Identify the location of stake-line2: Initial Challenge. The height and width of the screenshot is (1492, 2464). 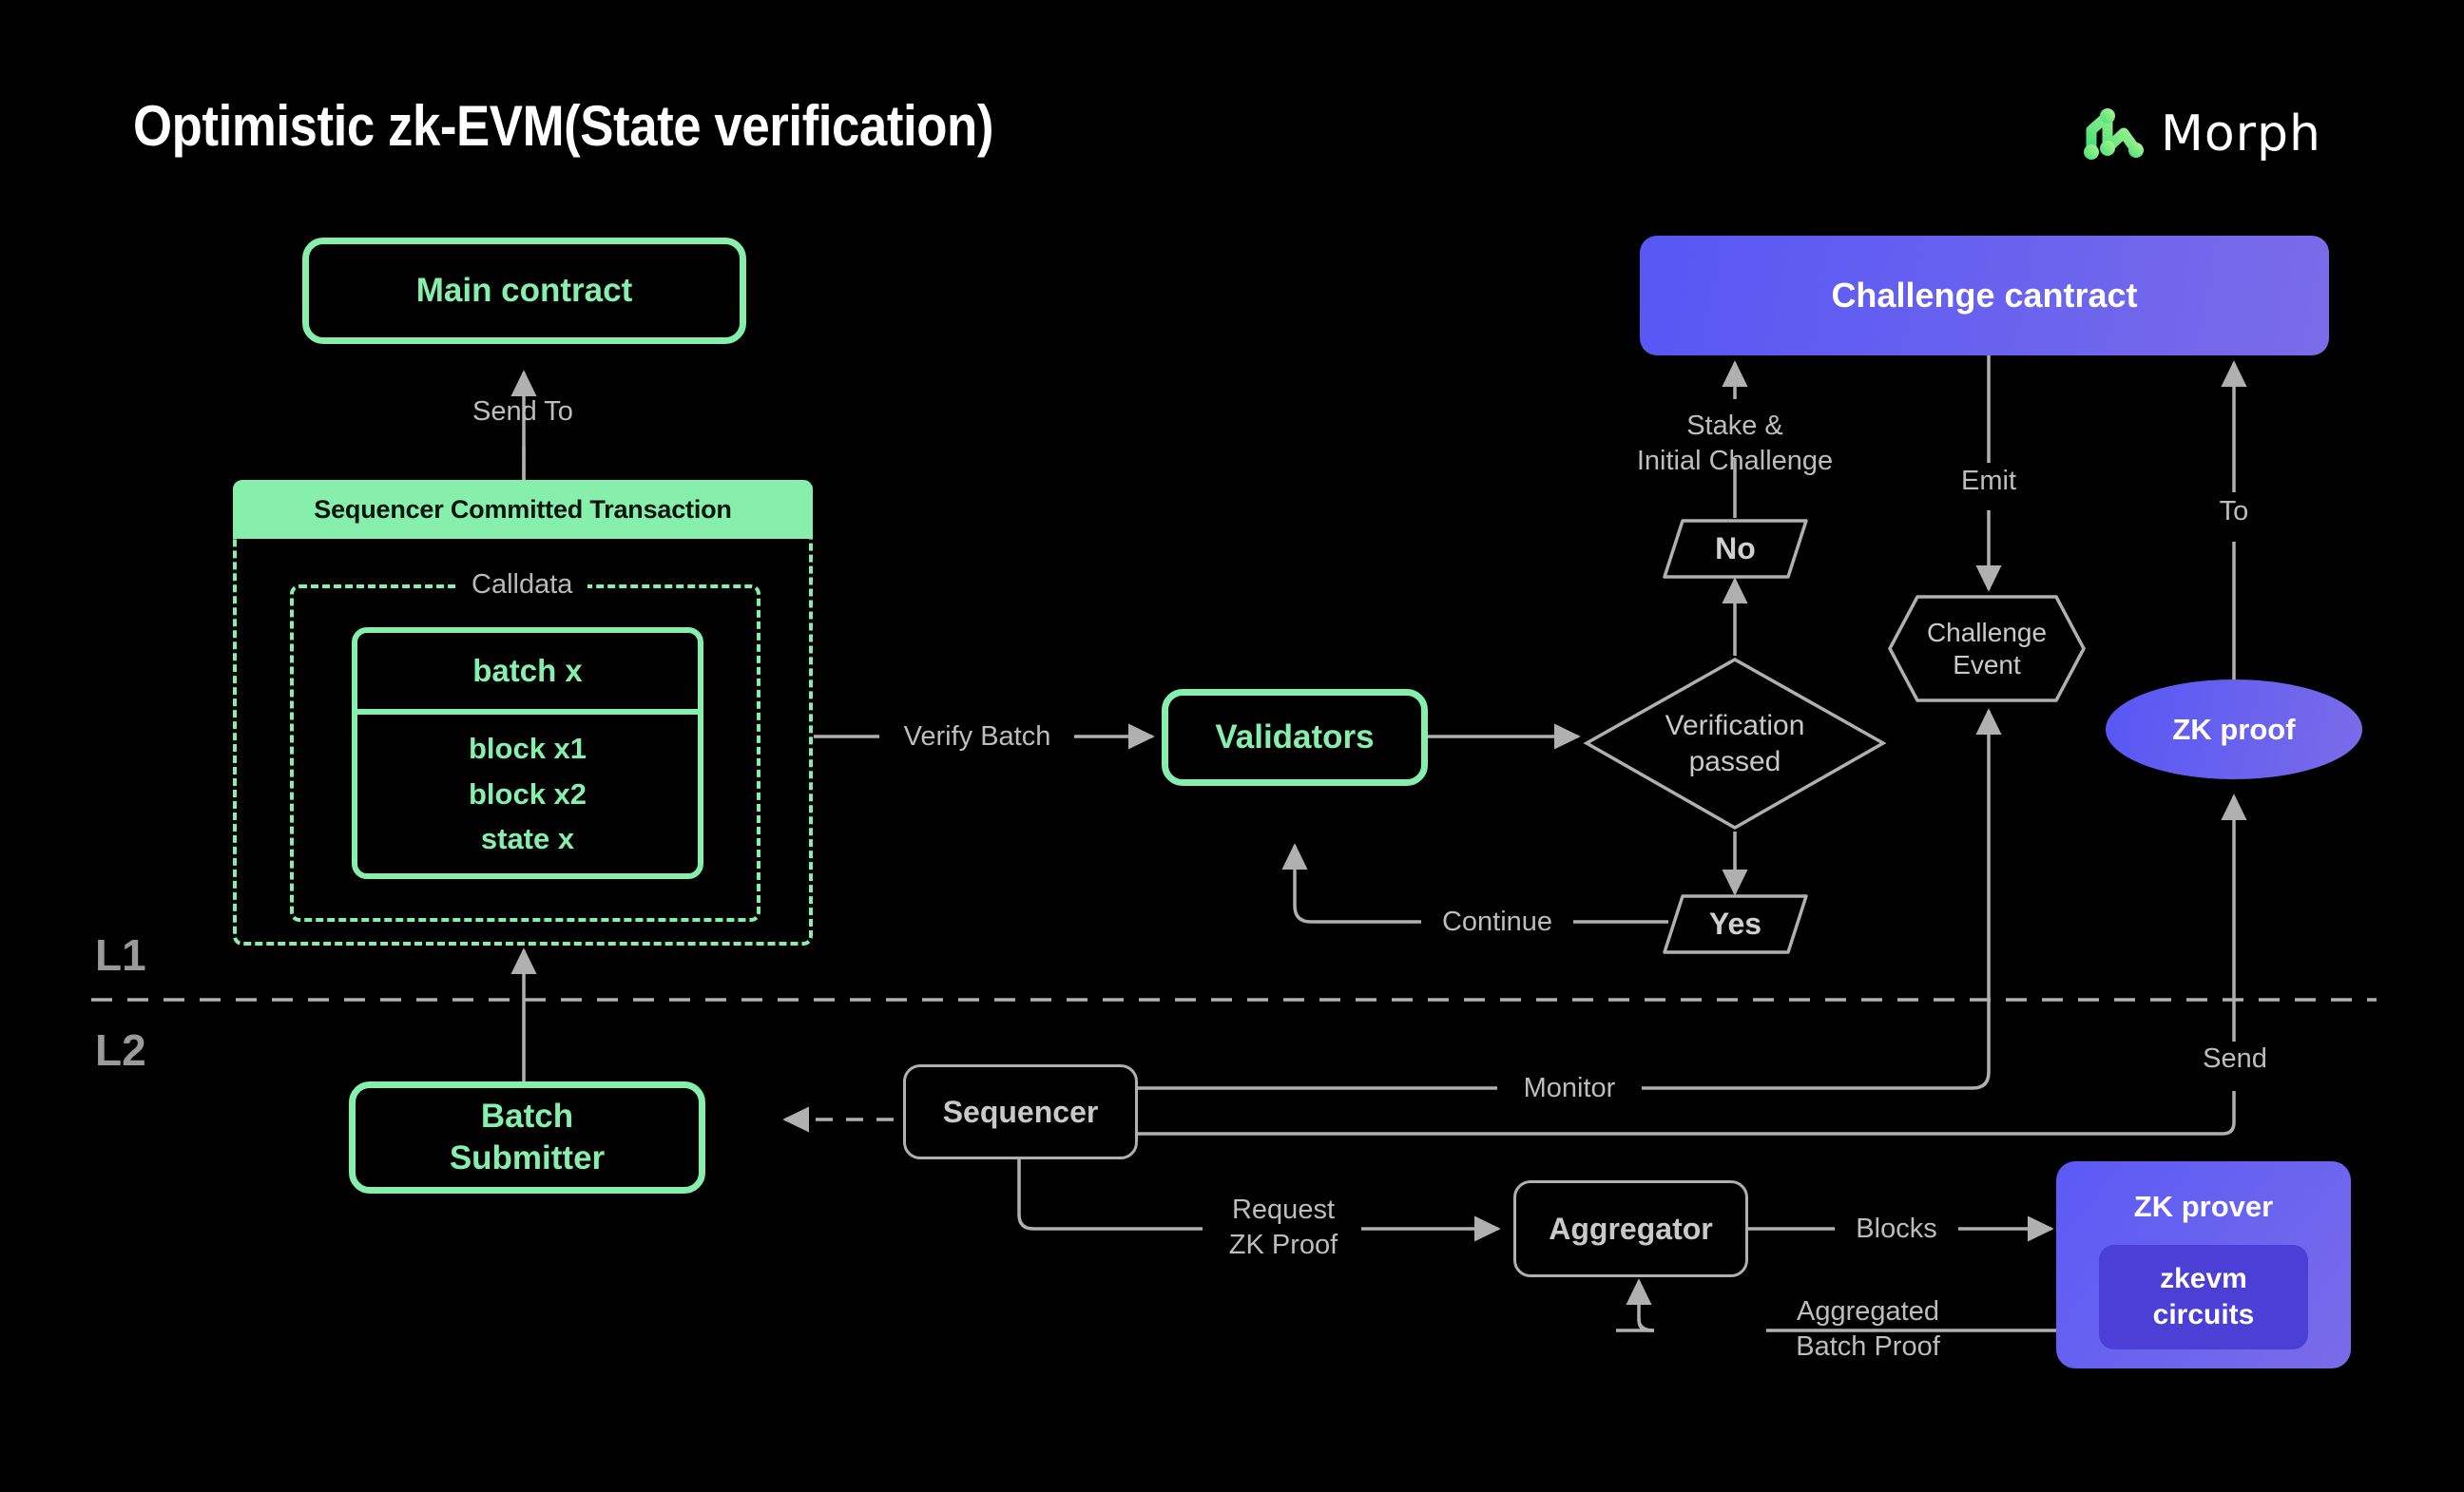
(1735, 461).